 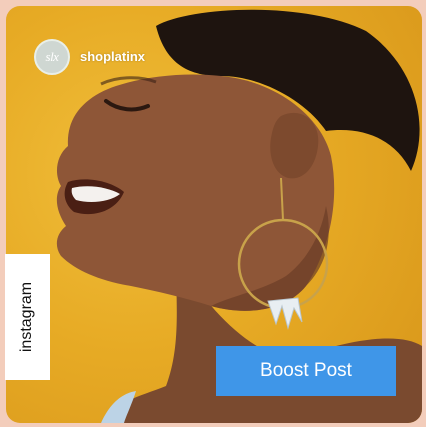 I want to click on platform-label: instagram, so click(x=27, y=317).